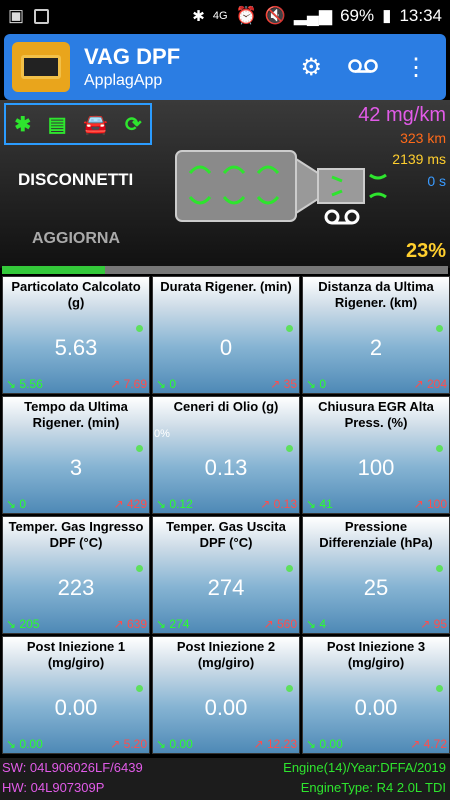 This screenshot has height=800, width=450. Describe the element at coordinates (198, 16) in the screenshot. I see `bluetooth-icon: ✱` at that location.